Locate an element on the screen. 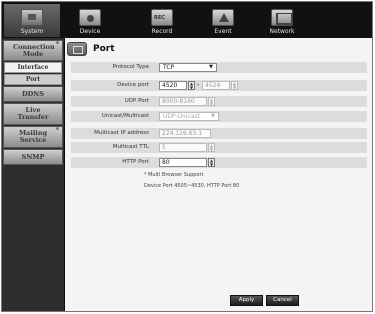  multicast-ip-field: 224.126.63.1 is located at coordinates (185, 133).